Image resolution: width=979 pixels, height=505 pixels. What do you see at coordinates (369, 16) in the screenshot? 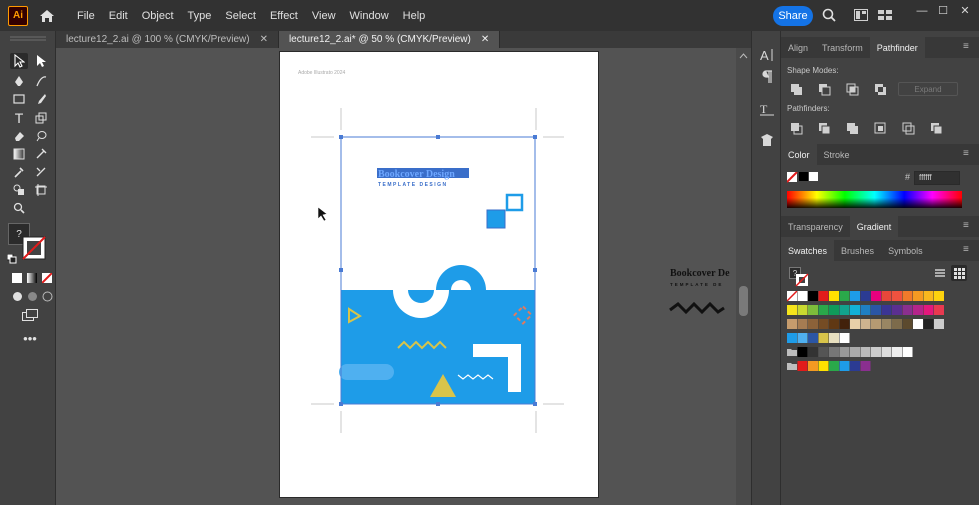
I see `menu-window: Window` at bounding box center [369, 16].